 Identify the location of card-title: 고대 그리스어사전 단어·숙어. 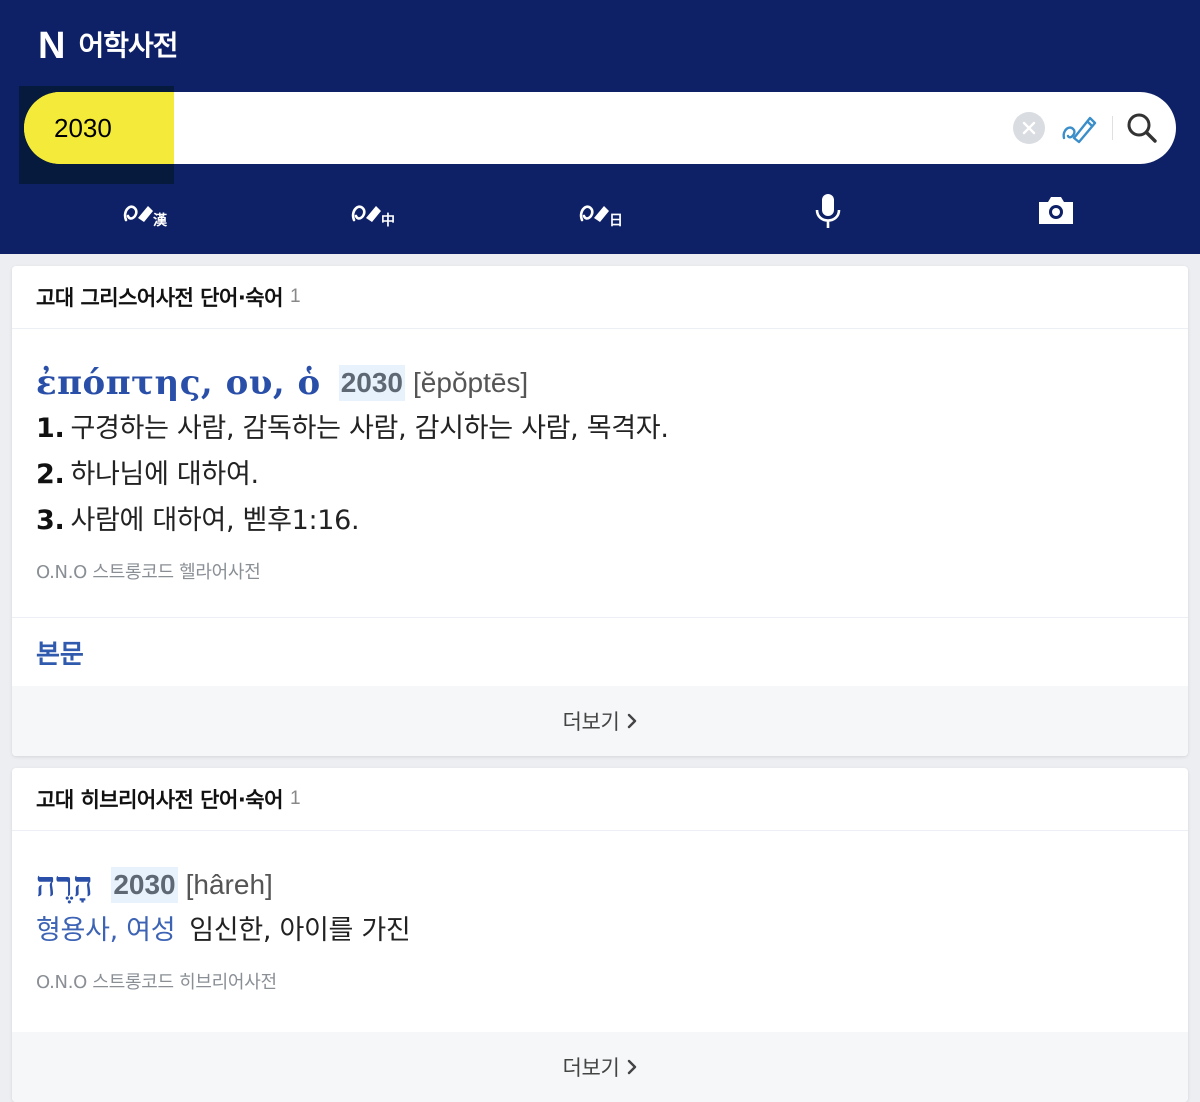
(159, 297).